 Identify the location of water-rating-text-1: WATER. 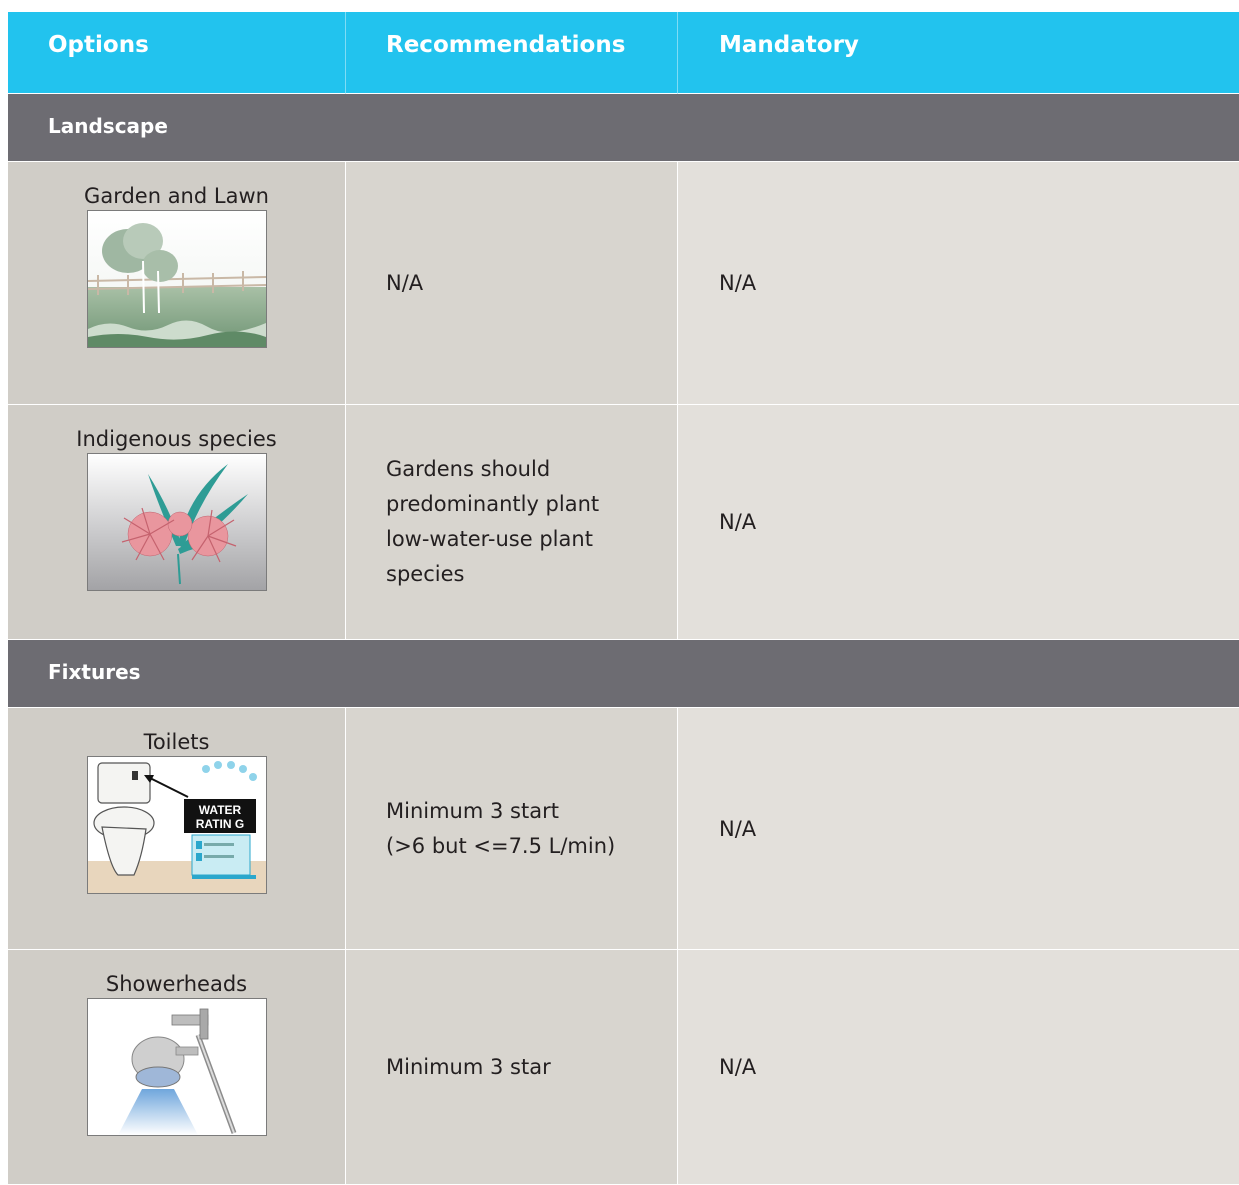
(219, 810).